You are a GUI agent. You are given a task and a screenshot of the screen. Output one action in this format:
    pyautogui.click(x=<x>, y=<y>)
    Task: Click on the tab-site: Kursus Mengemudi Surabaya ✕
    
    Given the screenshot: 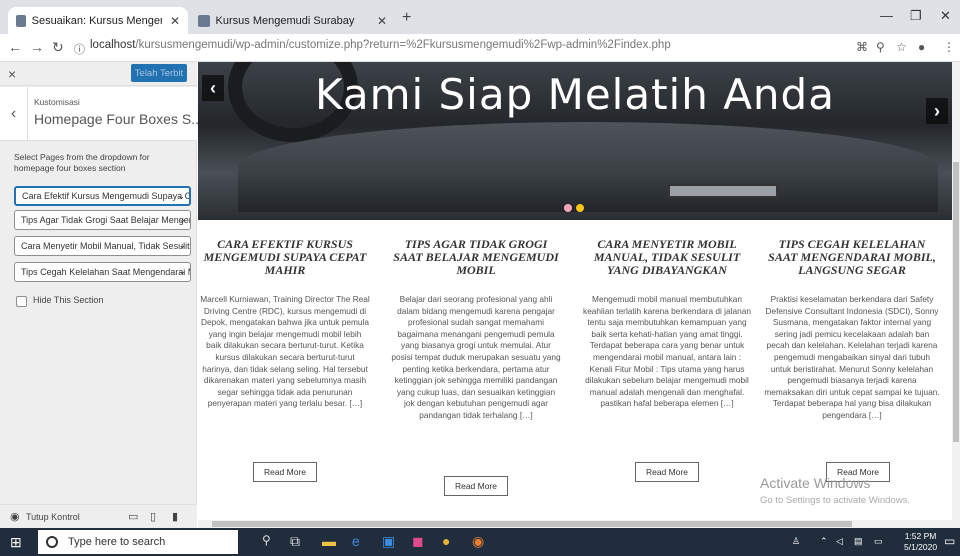 What is the action you would take?
    pyautogui.click(x=292, y=20)
    